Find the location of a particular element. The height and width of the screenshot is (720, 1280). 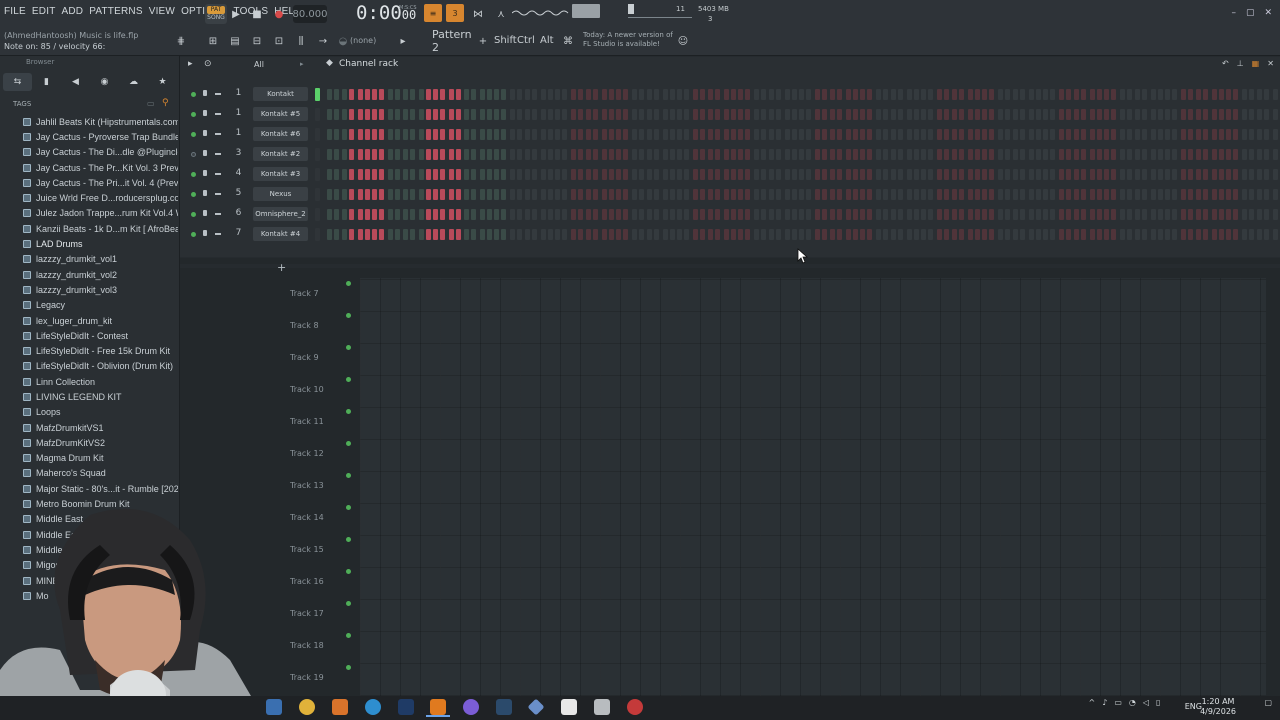

track-header: Track 16 is located at coordinates (319, 583).